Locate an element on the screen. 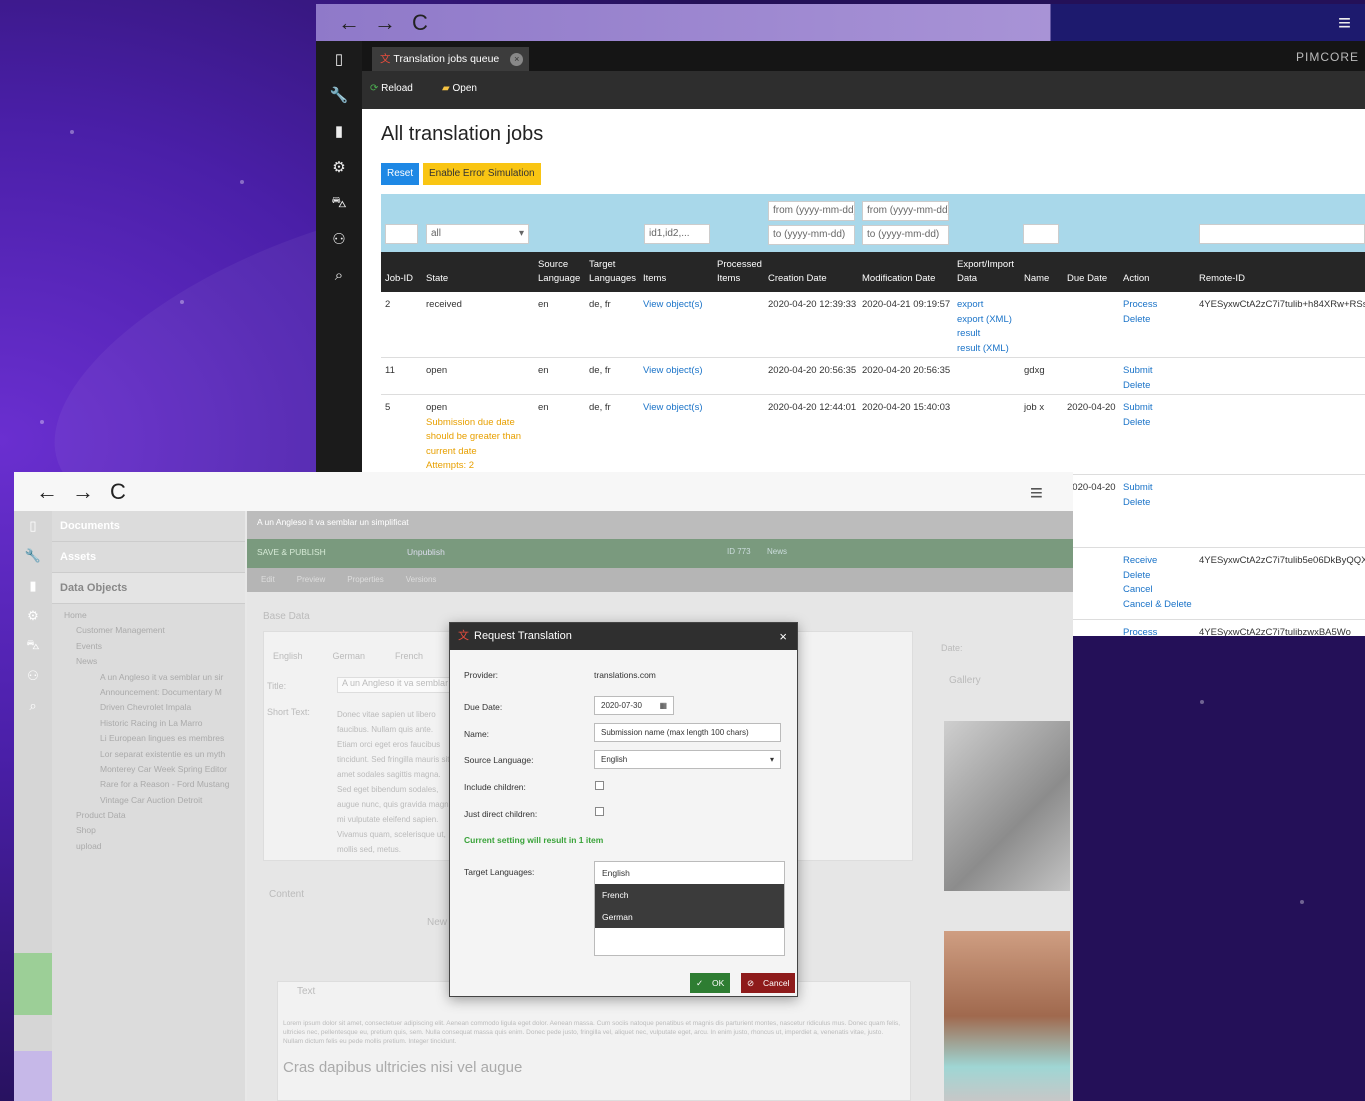  col-items: Items is located at coordinates (654, 279).